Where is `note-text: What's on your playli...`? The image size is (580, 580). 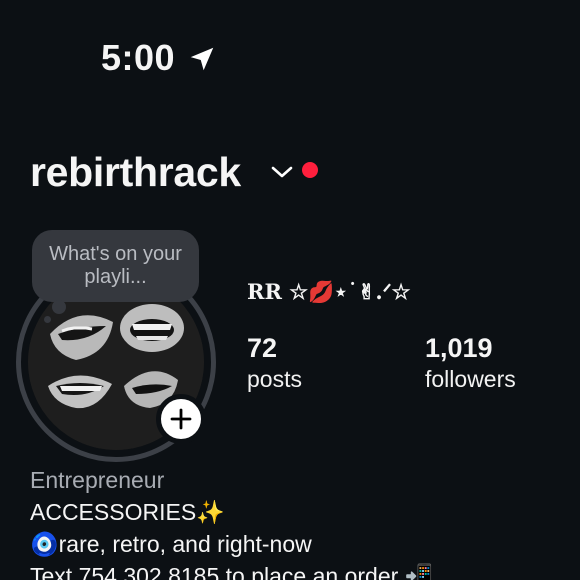 note-text: What's on your playli... is located at coordinates (115, 265).